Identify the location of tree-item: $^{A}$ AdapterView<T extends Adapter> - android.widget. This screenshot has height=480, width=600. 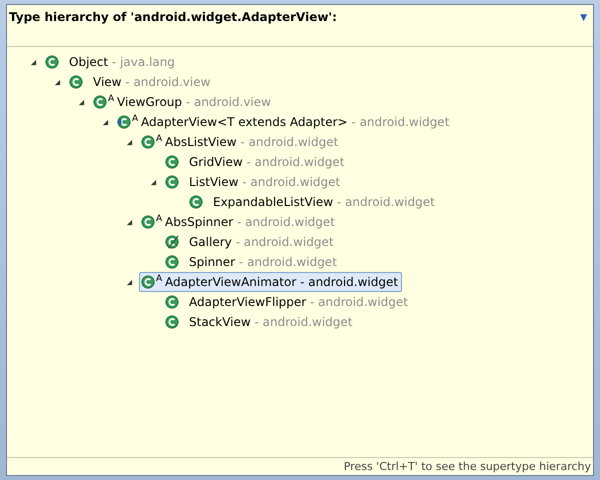
(284, 122).